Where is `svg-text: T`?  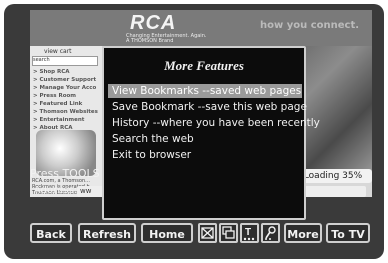 svg-text: T is located at coordinates (248, 232).